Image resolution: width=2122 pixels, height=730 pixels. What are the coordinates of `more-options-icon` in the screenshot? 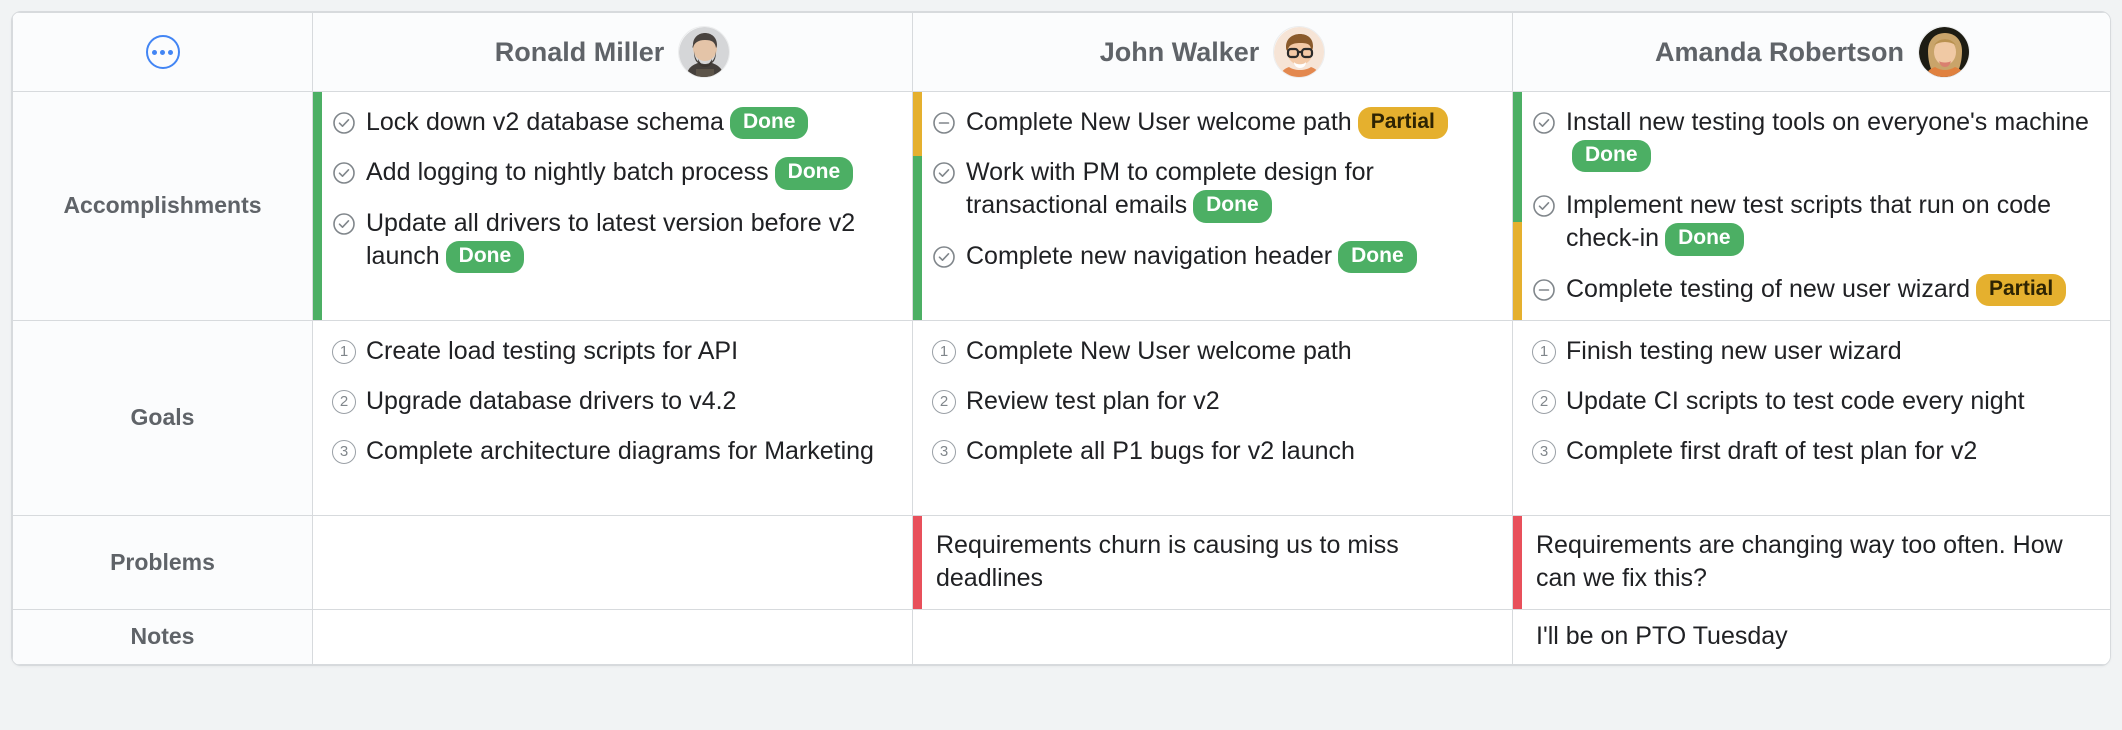 It's located at (162, 52).